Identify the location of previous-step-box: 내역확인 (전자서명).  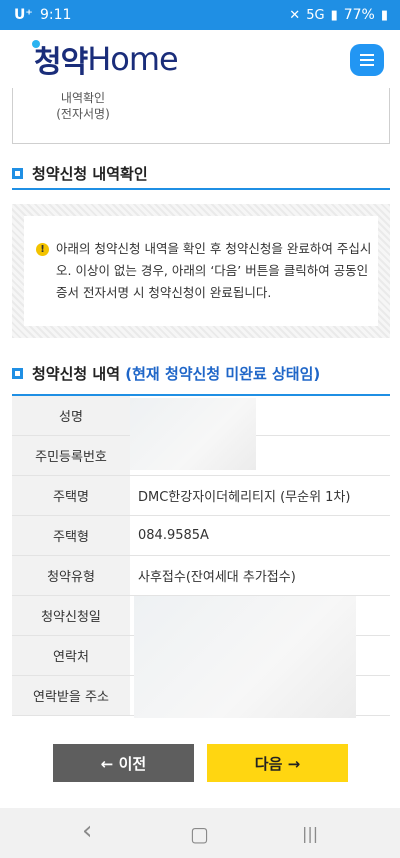
(201, 116).